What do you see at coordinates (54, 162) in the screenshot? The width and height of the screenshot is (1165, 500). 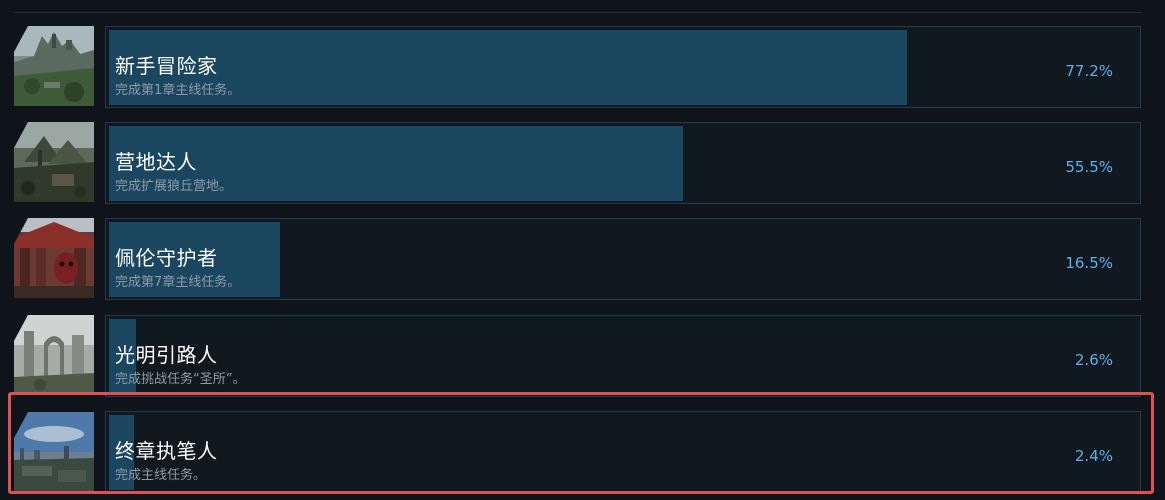 I see `camp-landscape-icon` at bounding box center [54, 162].